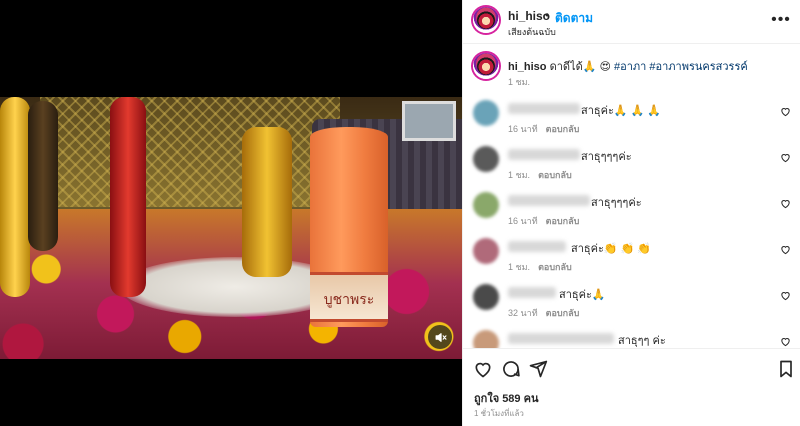 The width and height of the screenshot is (800, 426). Describe the element at coordinates (128, 197) in the screenshot. I see `red-candle` at that location.